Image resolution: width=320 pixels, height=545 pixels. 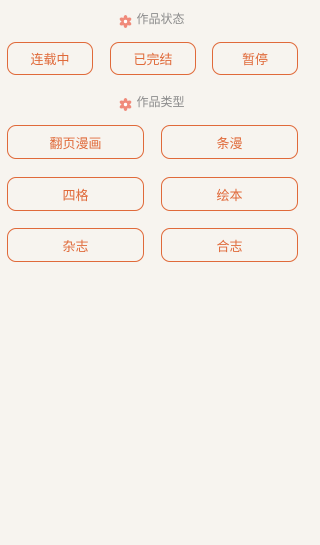 What do you see at coordinates (229, 245) in the screenshot?
I see `type-option-anthology: 合志` at bounding box center [229, 245].